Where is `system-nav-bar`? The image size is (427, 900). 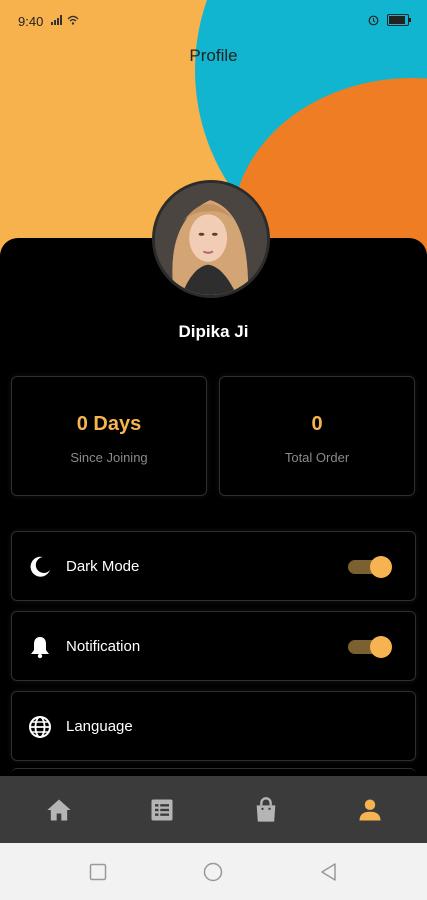 system-nav-bar is located at coordinates (213, 871).